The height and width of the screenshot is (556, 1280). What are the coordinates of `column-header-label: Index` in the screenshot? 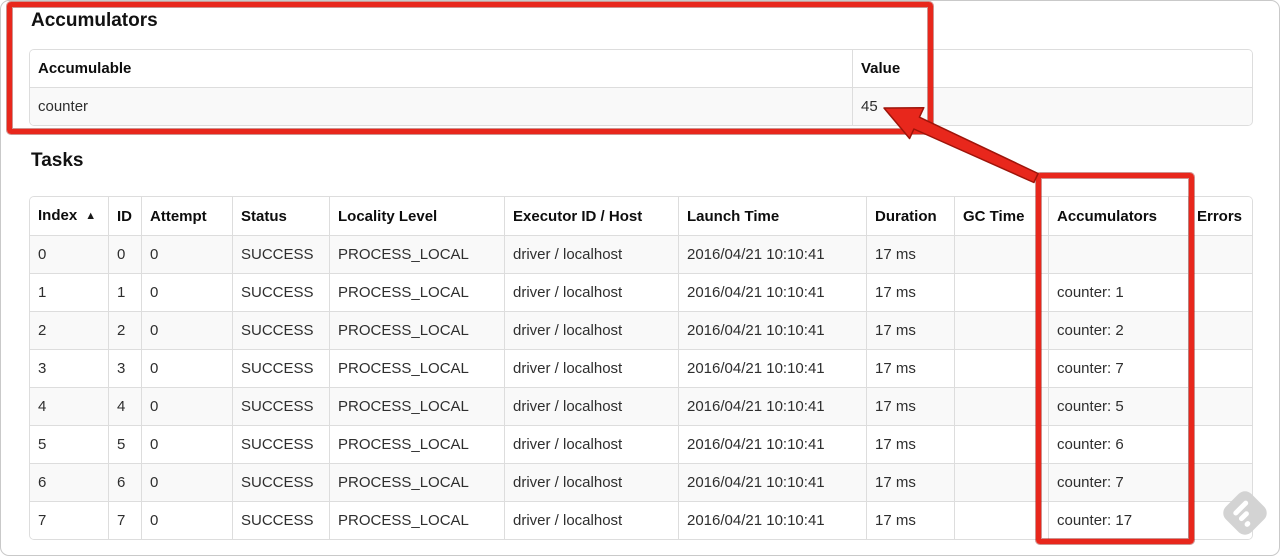 It's located at (58, 215).